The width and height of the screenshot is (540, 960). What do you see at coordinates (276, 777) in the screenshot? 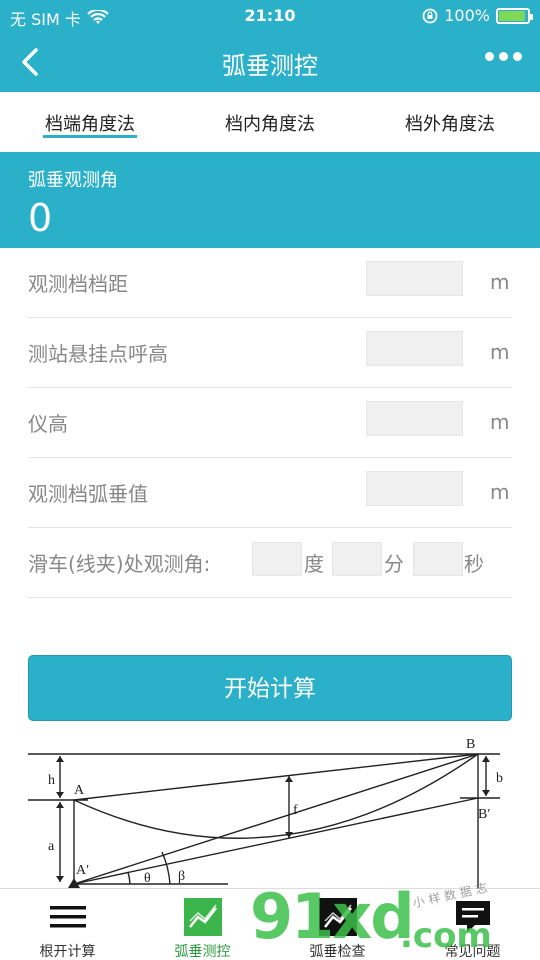
I see `diagram-ab-line` at bounding box center [276, 777].